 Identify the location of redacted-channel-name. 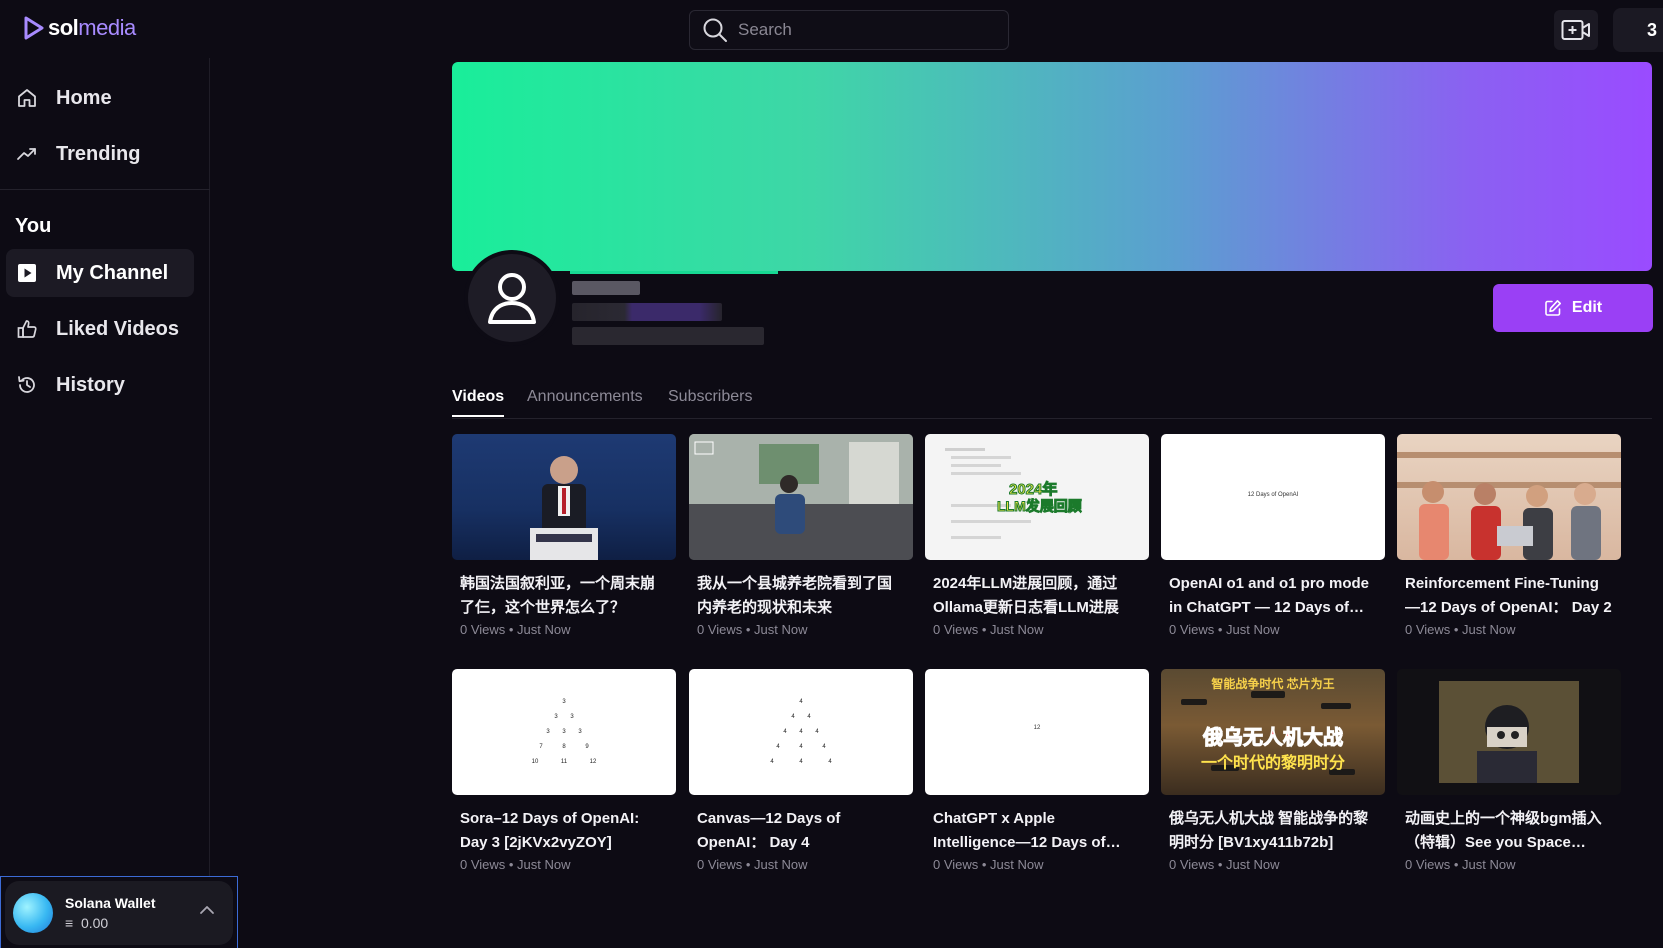
(606, 288).